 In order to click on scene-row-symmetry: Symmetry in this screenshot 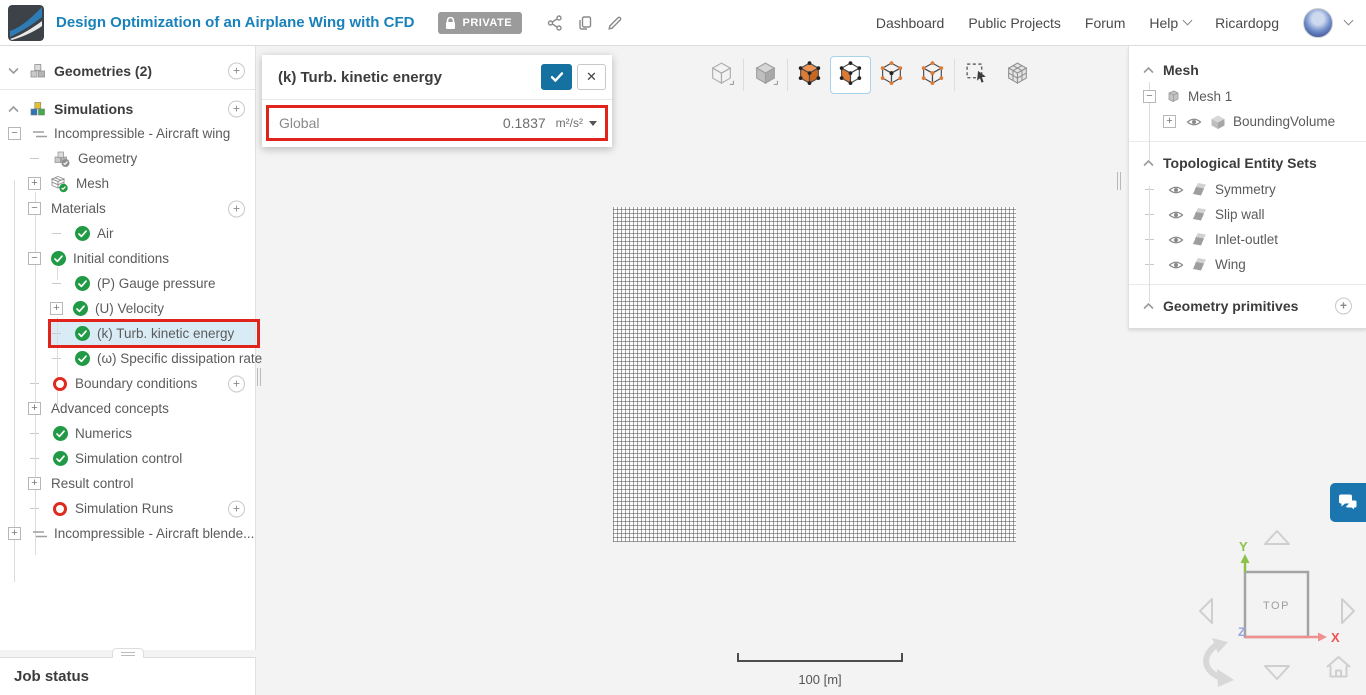, I will do `click(1247, 189)`.